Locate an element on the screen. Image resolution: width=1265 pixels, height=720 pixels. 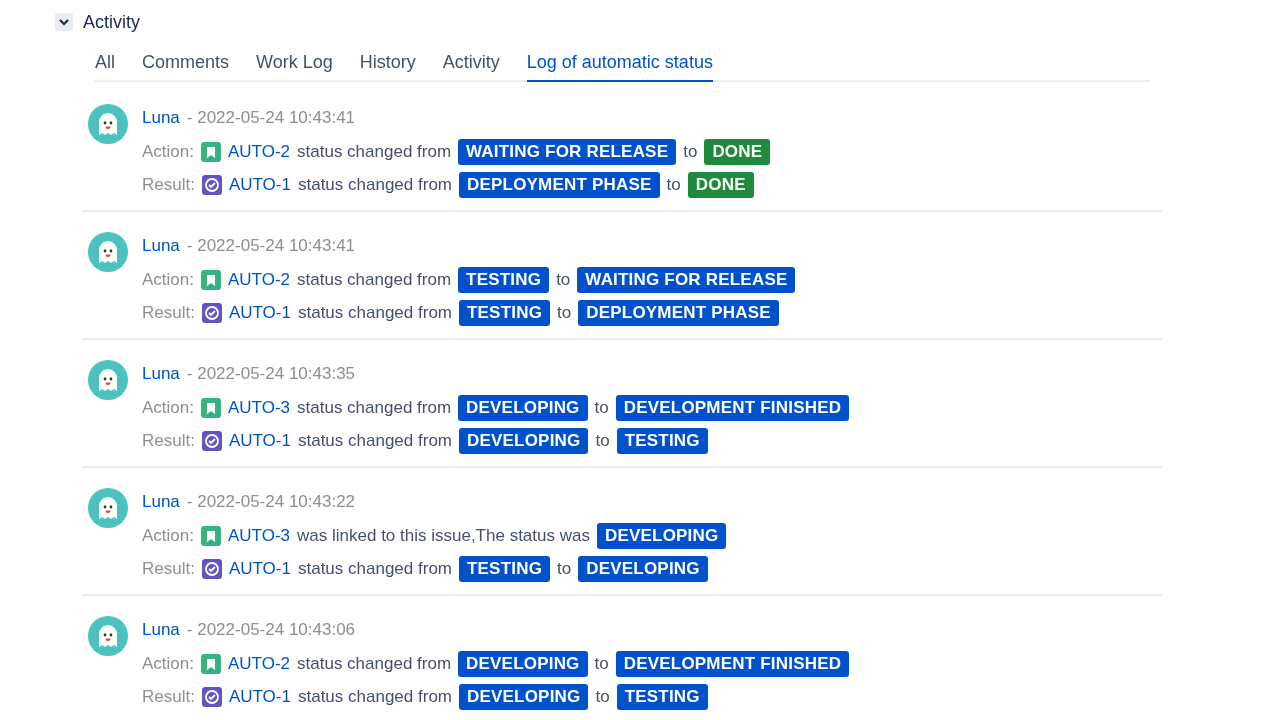
section-title: Activity is located at coordinates (111, 22).